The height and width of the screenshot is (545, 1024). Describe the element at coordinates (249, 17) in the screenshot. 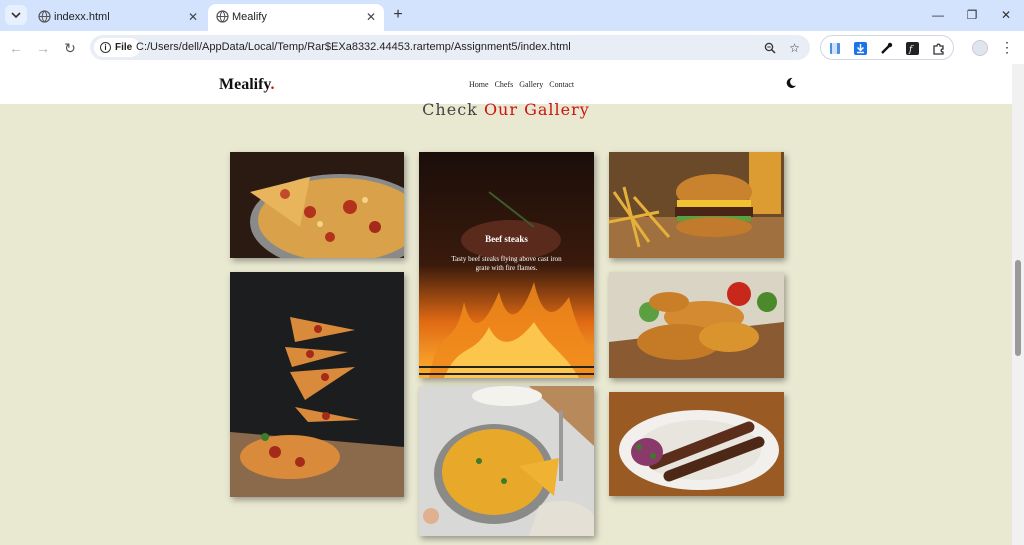

I see `tab-title: Mealify` at that location.